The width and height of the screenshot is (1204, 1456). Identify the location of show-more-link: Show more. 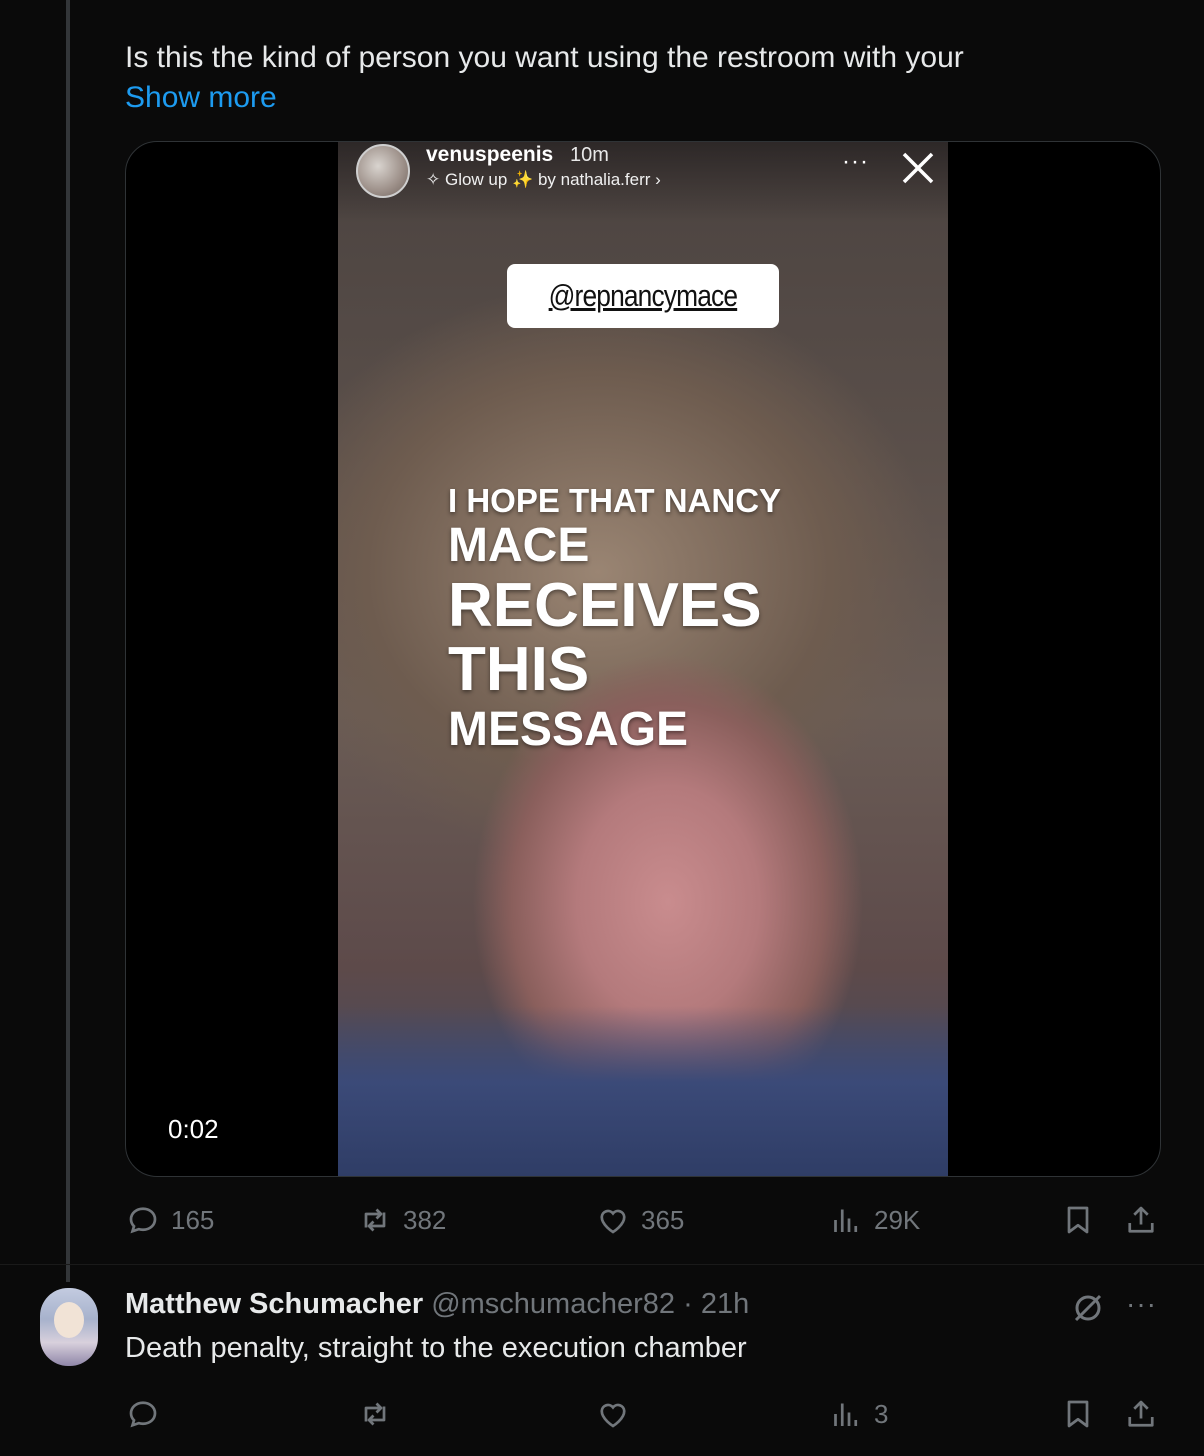
(201, 98).